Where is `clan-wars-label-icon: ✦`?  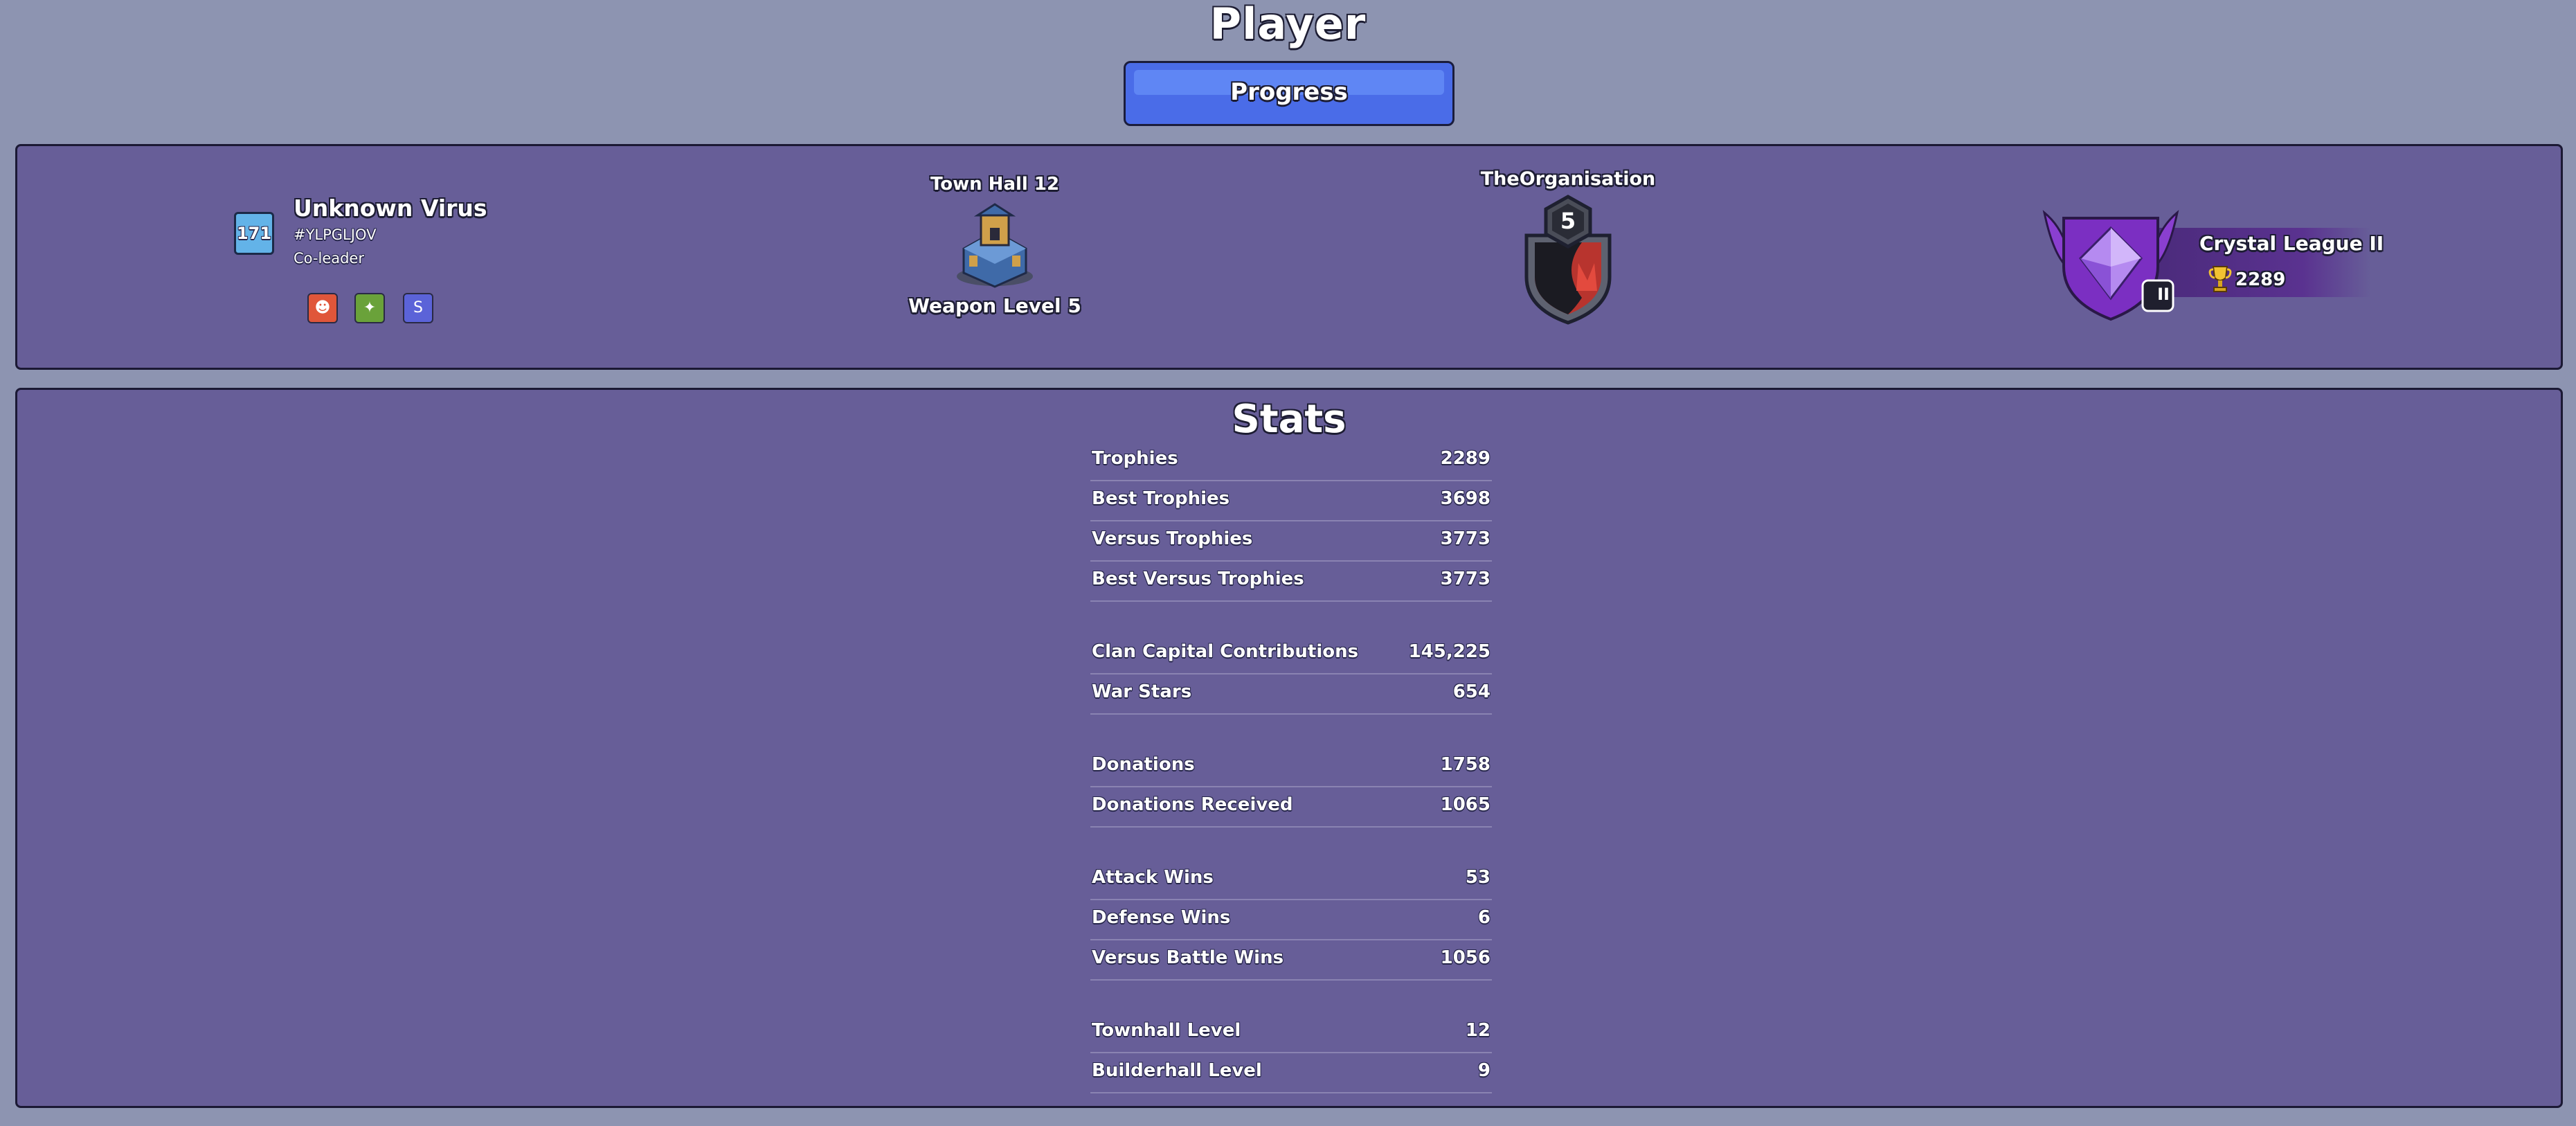
clan-wars-label-icon: ✦ is located at coordinates (369, 308).